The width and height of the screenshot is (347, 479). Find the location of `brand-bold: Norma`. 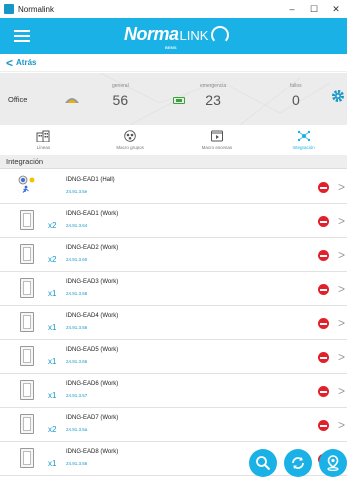

brand-bold: Norma is located at coordinates (151, 34).